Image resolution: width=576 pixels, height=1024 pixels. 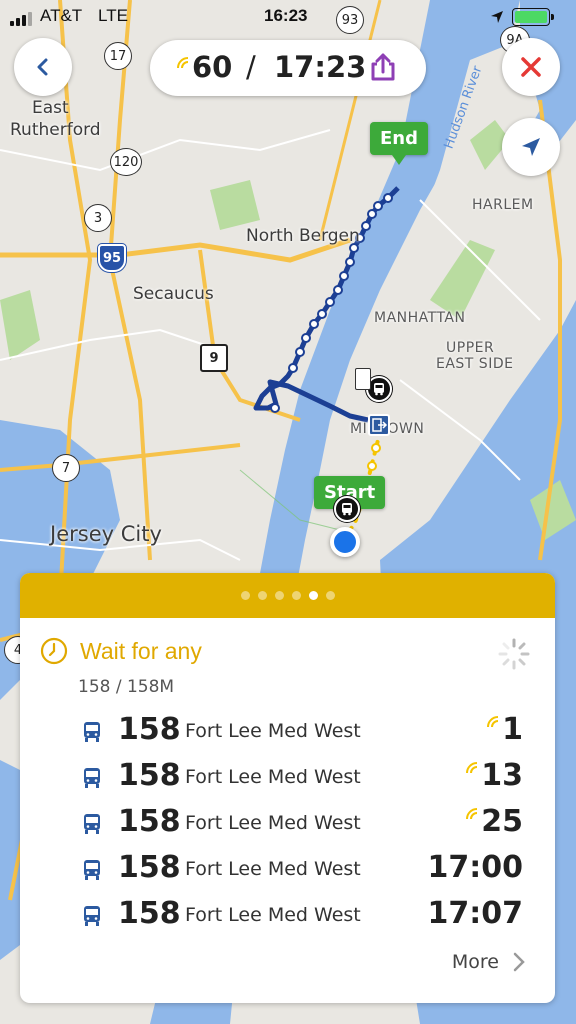 I want to click on back-arrow-icon, so click(x=42, y=67).